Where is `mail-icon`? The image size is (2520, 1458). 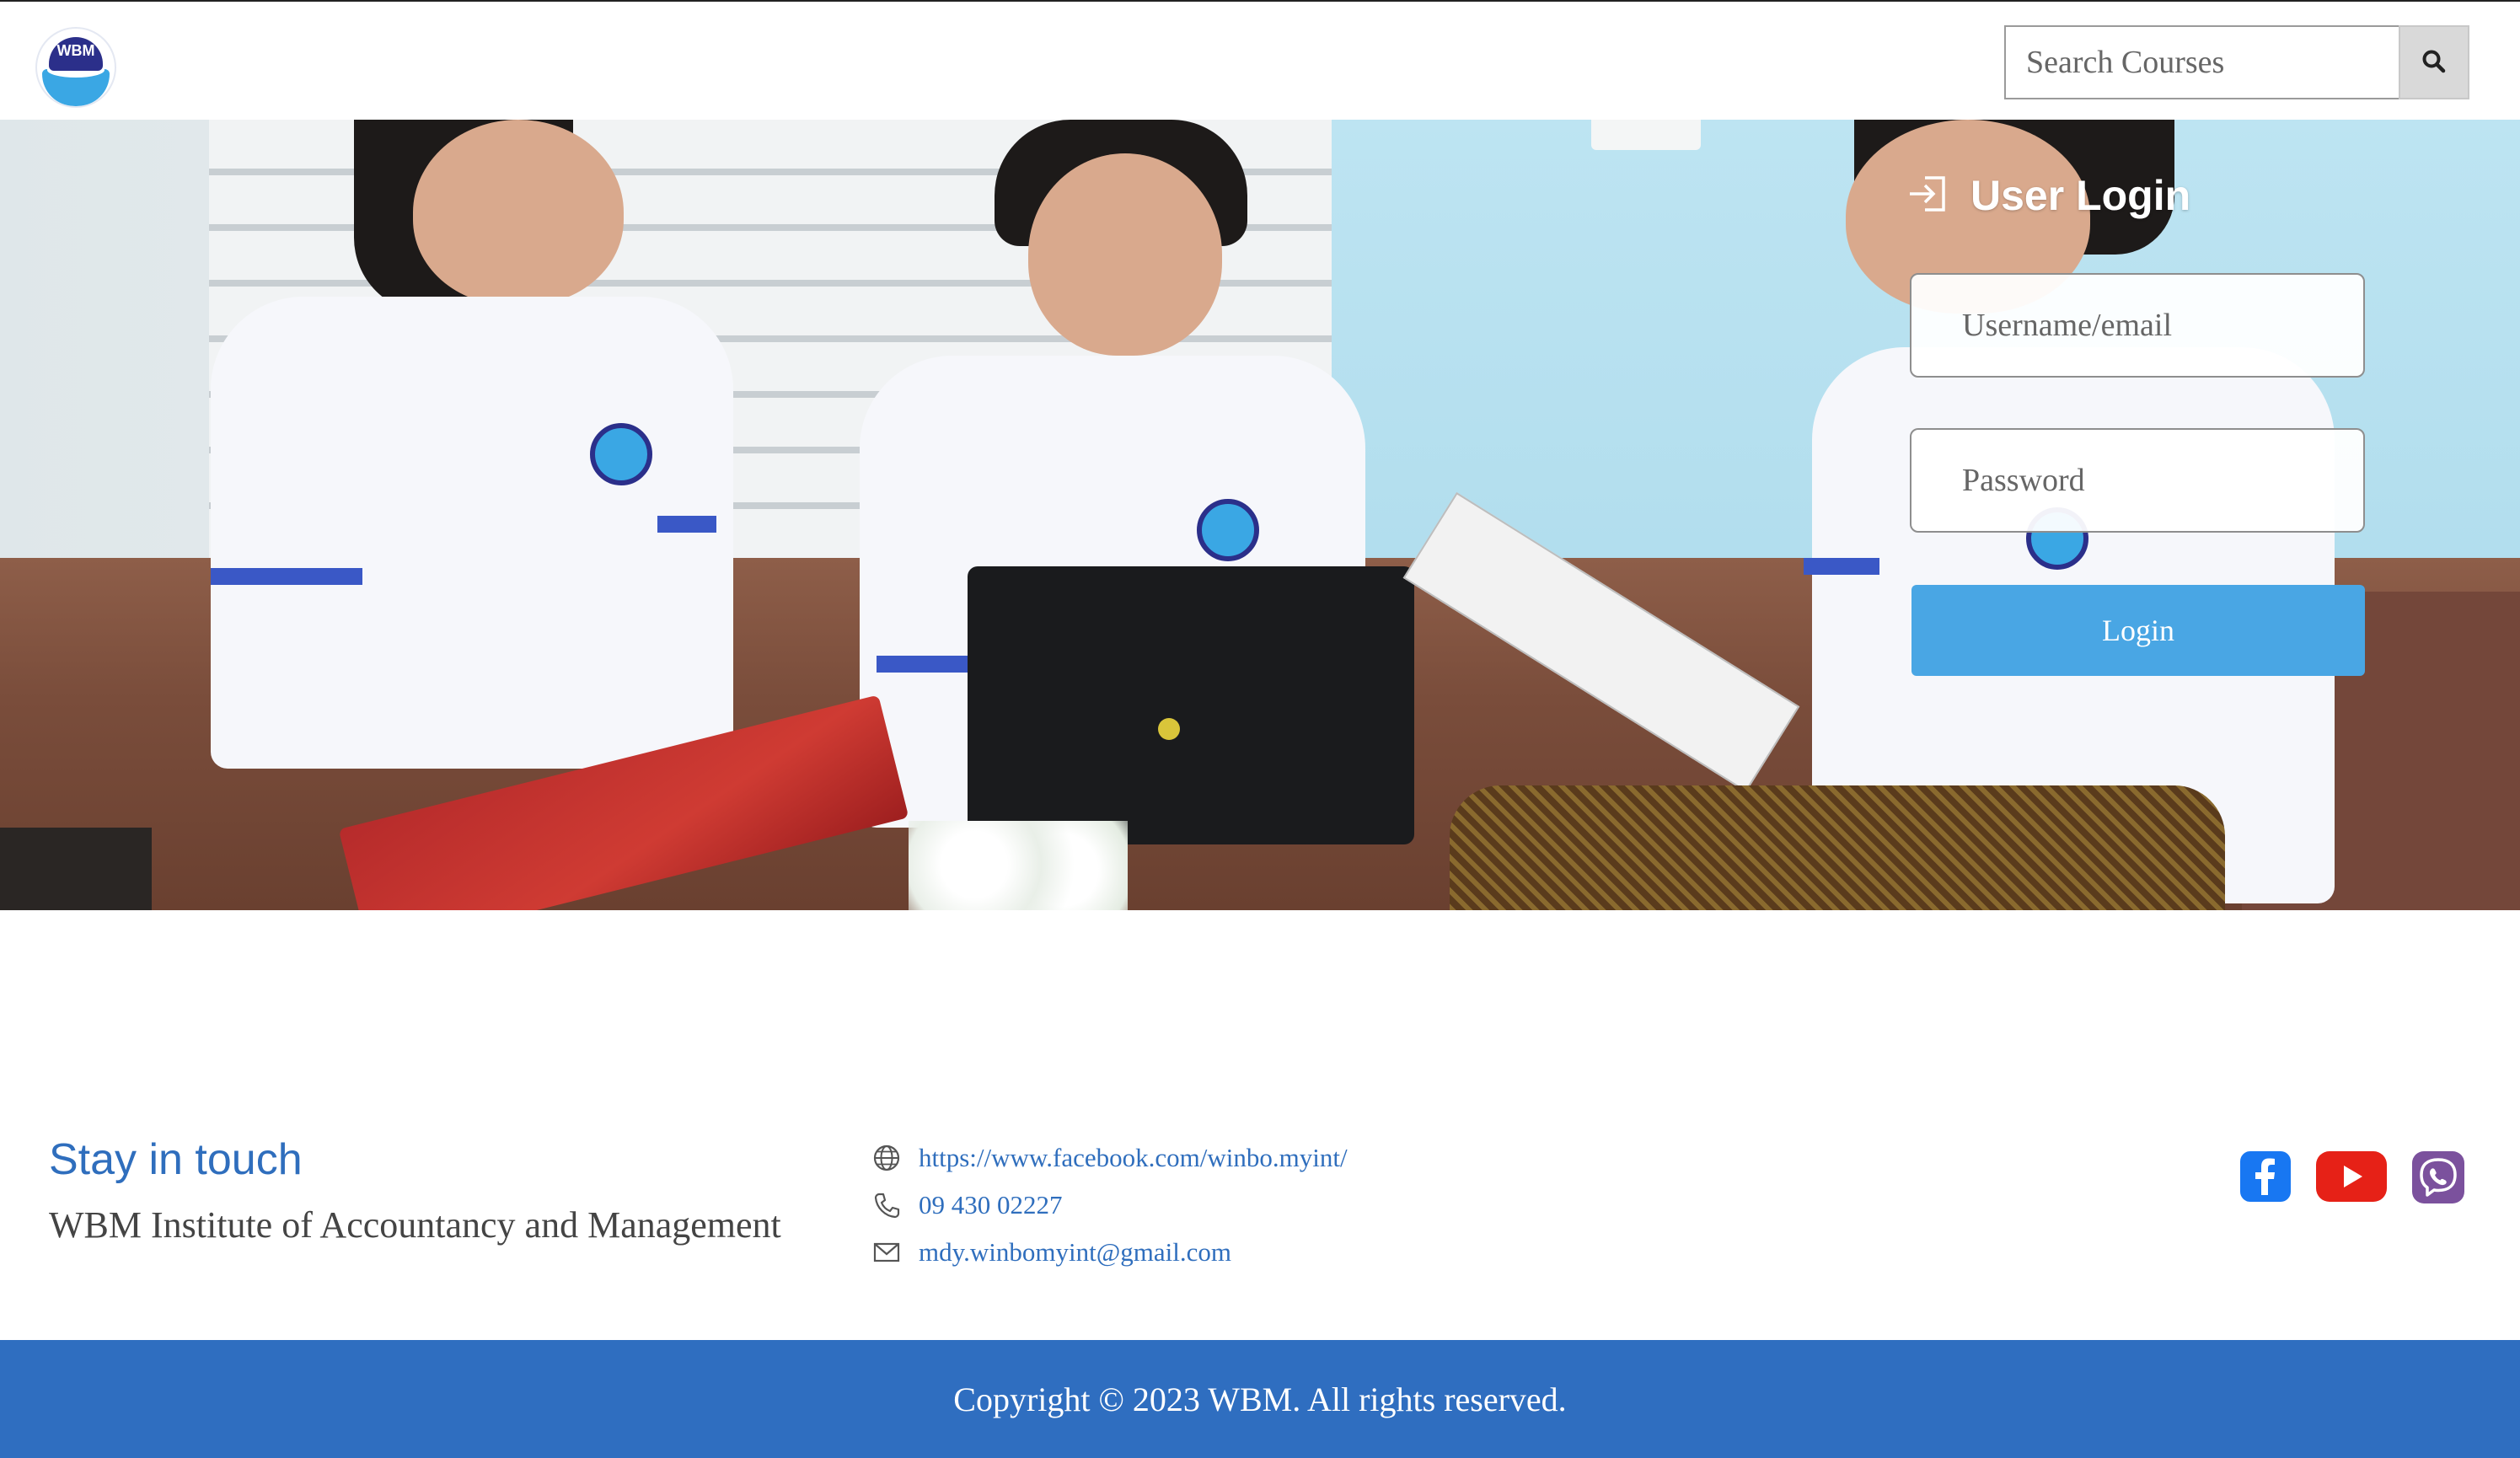 mail-icon is located at coordinates (886, 1252).